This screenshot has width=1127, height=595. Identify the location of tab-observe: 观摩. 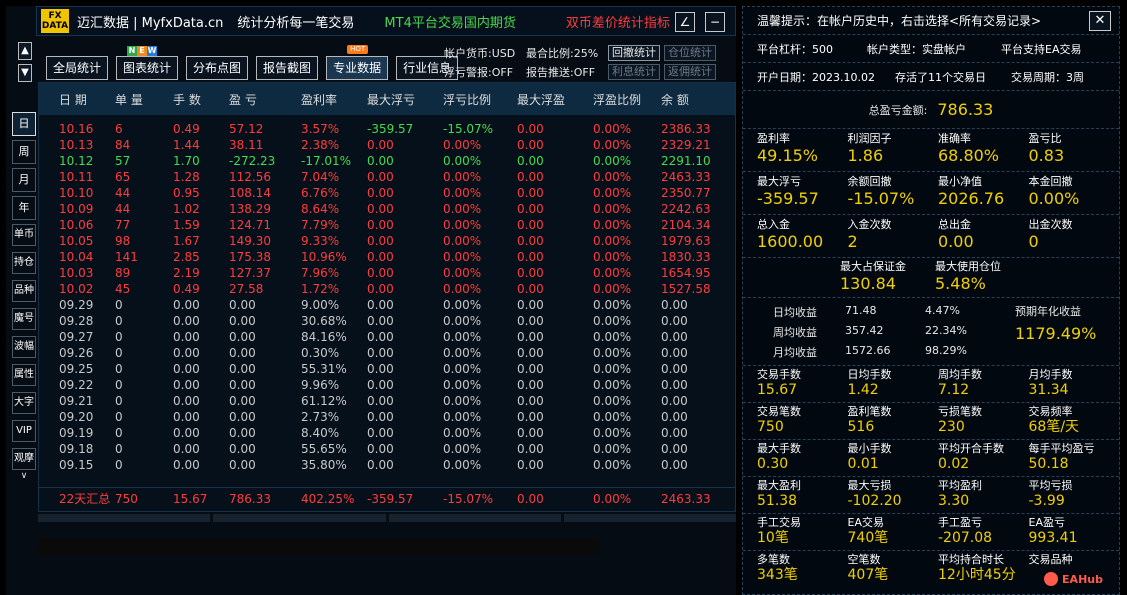
(24, 459).